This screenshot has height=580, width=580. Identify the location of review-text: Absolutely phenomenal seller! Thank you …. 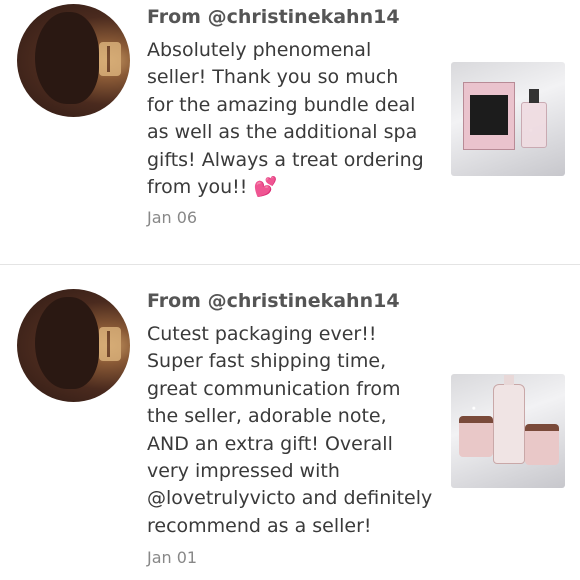
(285, 119).